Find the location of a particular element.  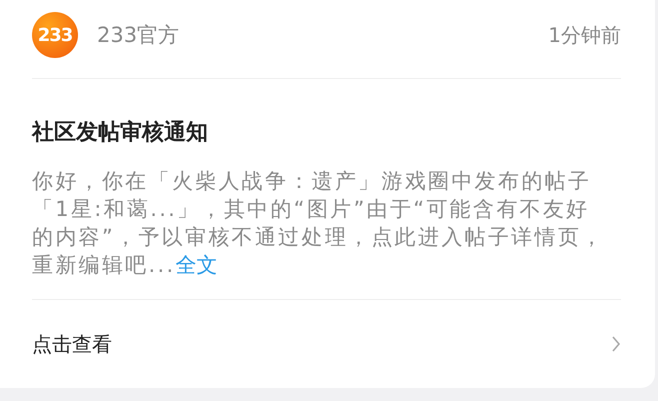

notice-title: 社区发帖审核通知 is located at coordinates (120, 132).